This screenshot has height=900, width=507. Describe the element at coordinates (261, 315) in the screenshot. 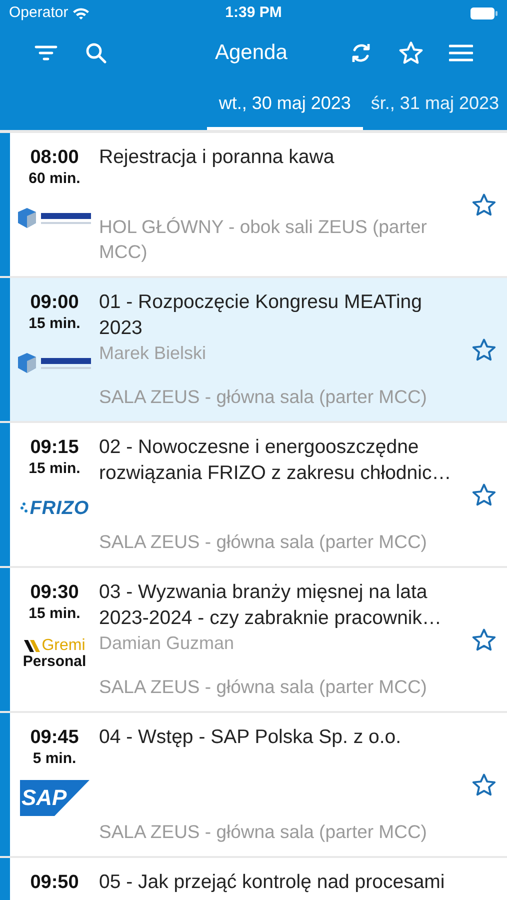

I see `session-title: 01 - Rozpoczęcie Kongresu MEATing 2023` at that location.